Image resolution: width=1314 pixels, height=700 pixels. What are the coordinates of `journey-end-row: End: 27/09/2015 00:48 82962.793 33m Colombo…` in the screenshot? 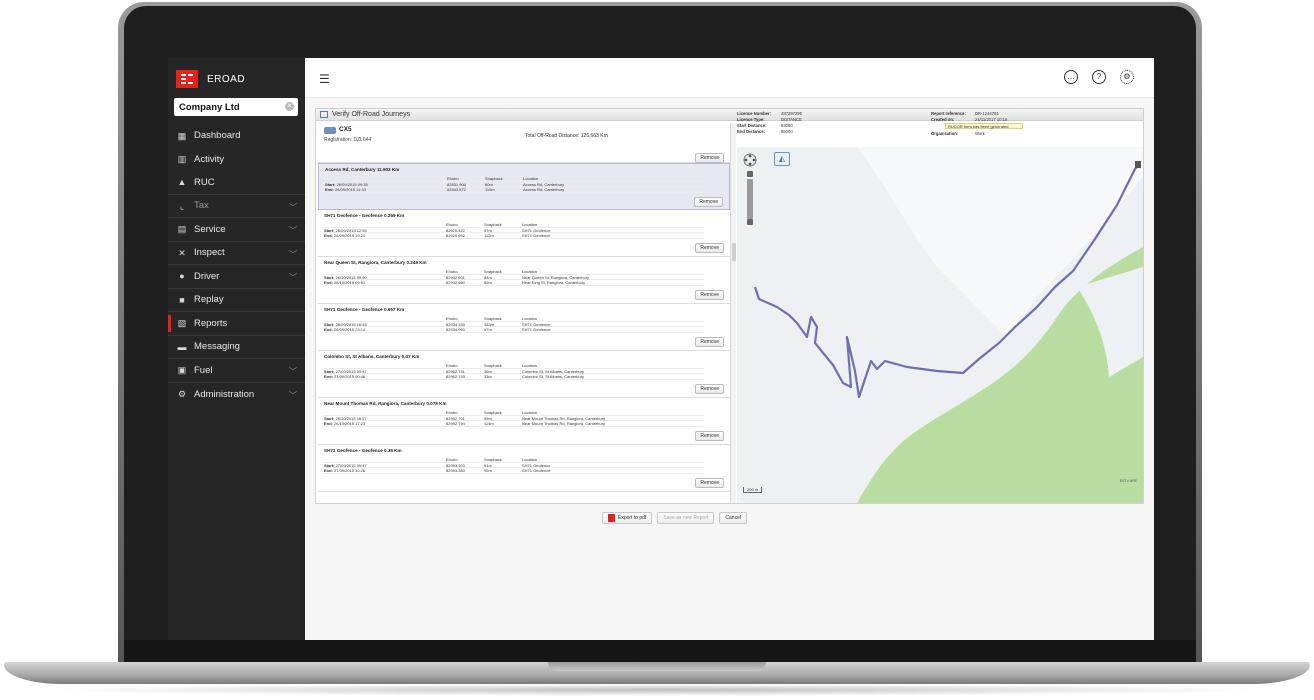 It's located at (514, 377).